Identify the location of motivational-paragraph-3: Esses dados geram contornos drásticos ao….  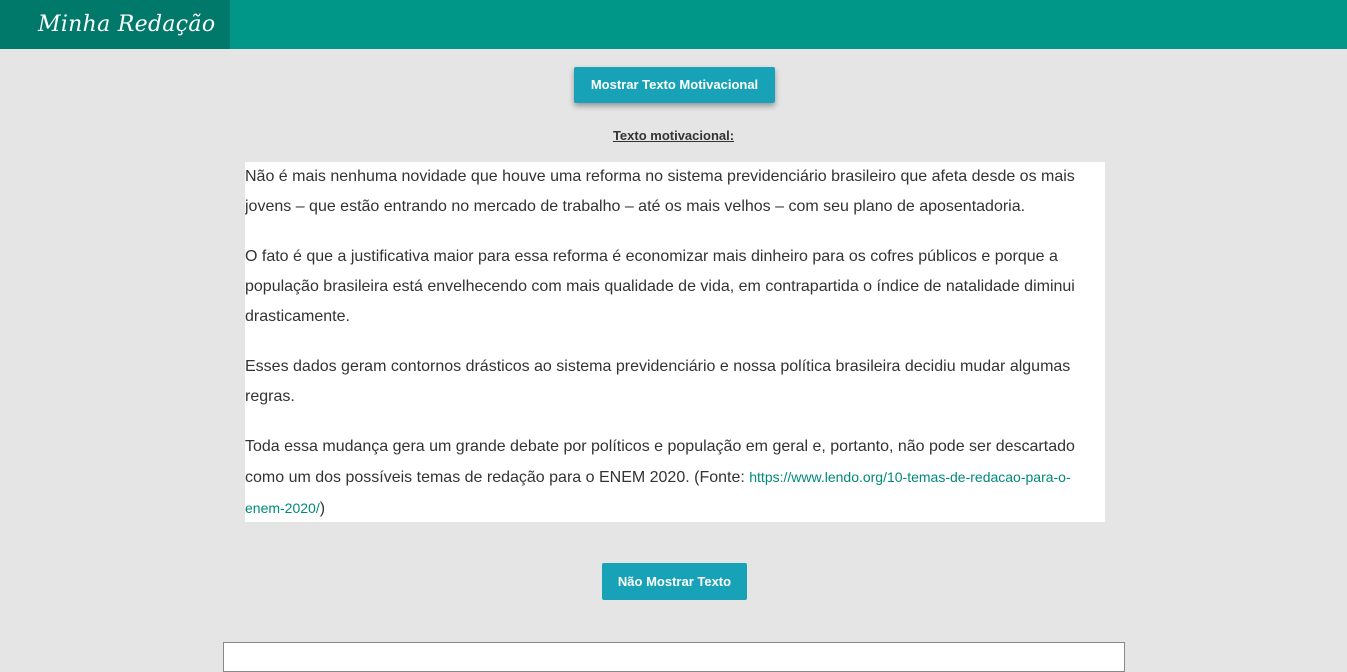
(658, 381).